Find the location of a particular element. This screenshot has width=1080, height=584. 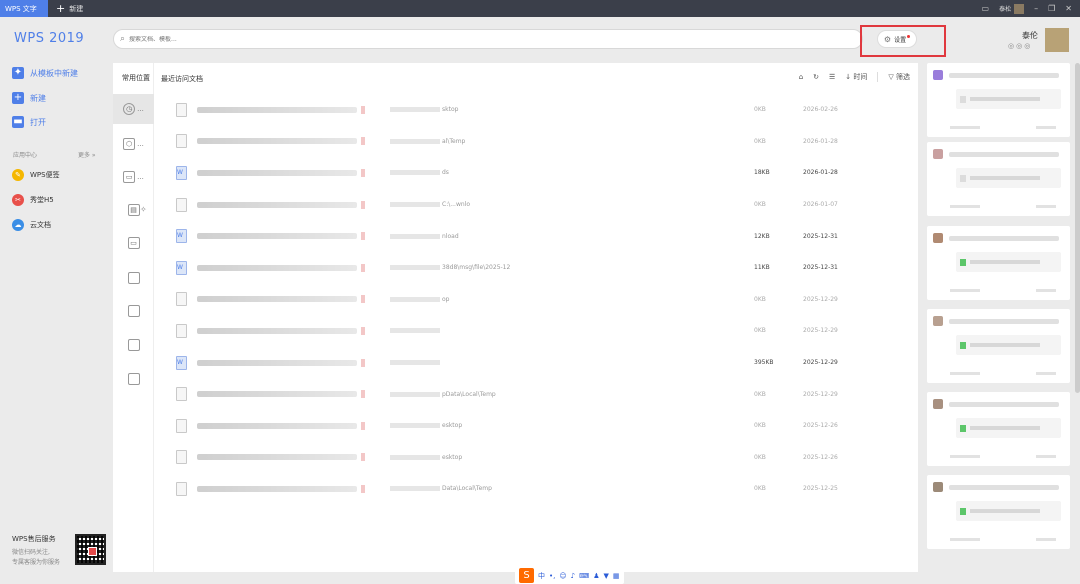

sogou-icon: S is located at coordinates (526, 575).